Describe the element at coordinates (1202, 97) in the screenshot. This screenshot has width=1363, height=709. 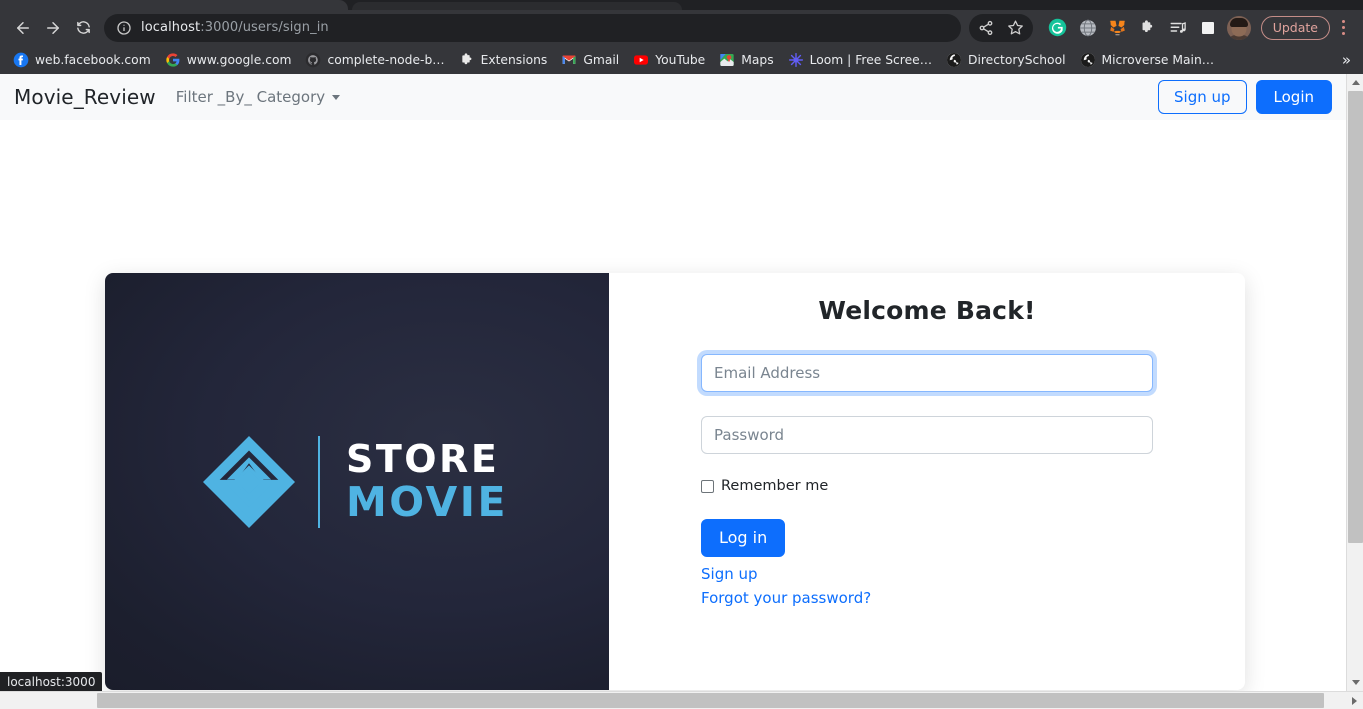
I see `signup-button: Sign up` at that location.